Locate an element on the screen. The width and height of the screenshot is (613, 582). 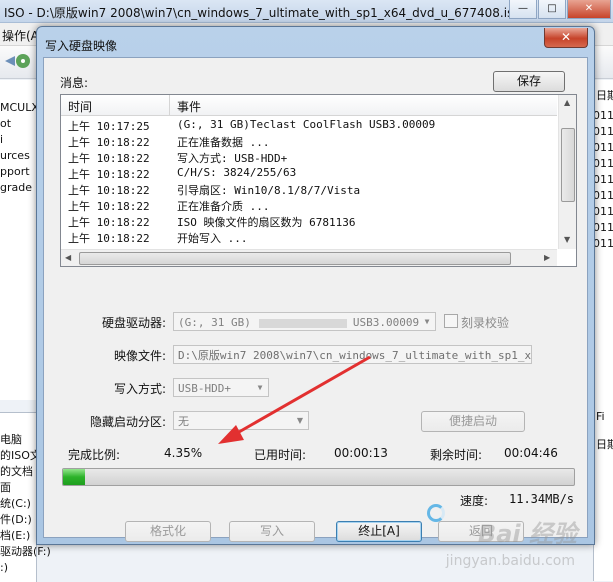
watermark-url: jingyan.baidu.com is located at coordinates (510, 561).